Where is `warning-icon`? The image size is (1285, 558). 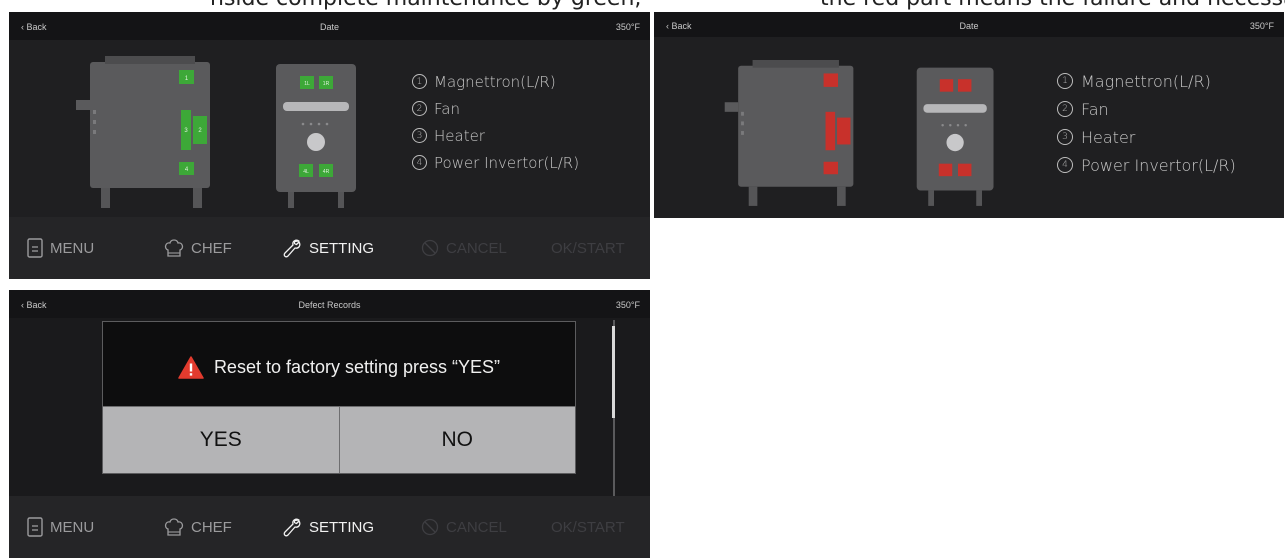
warning-icon is located at coordinates (191, 367).